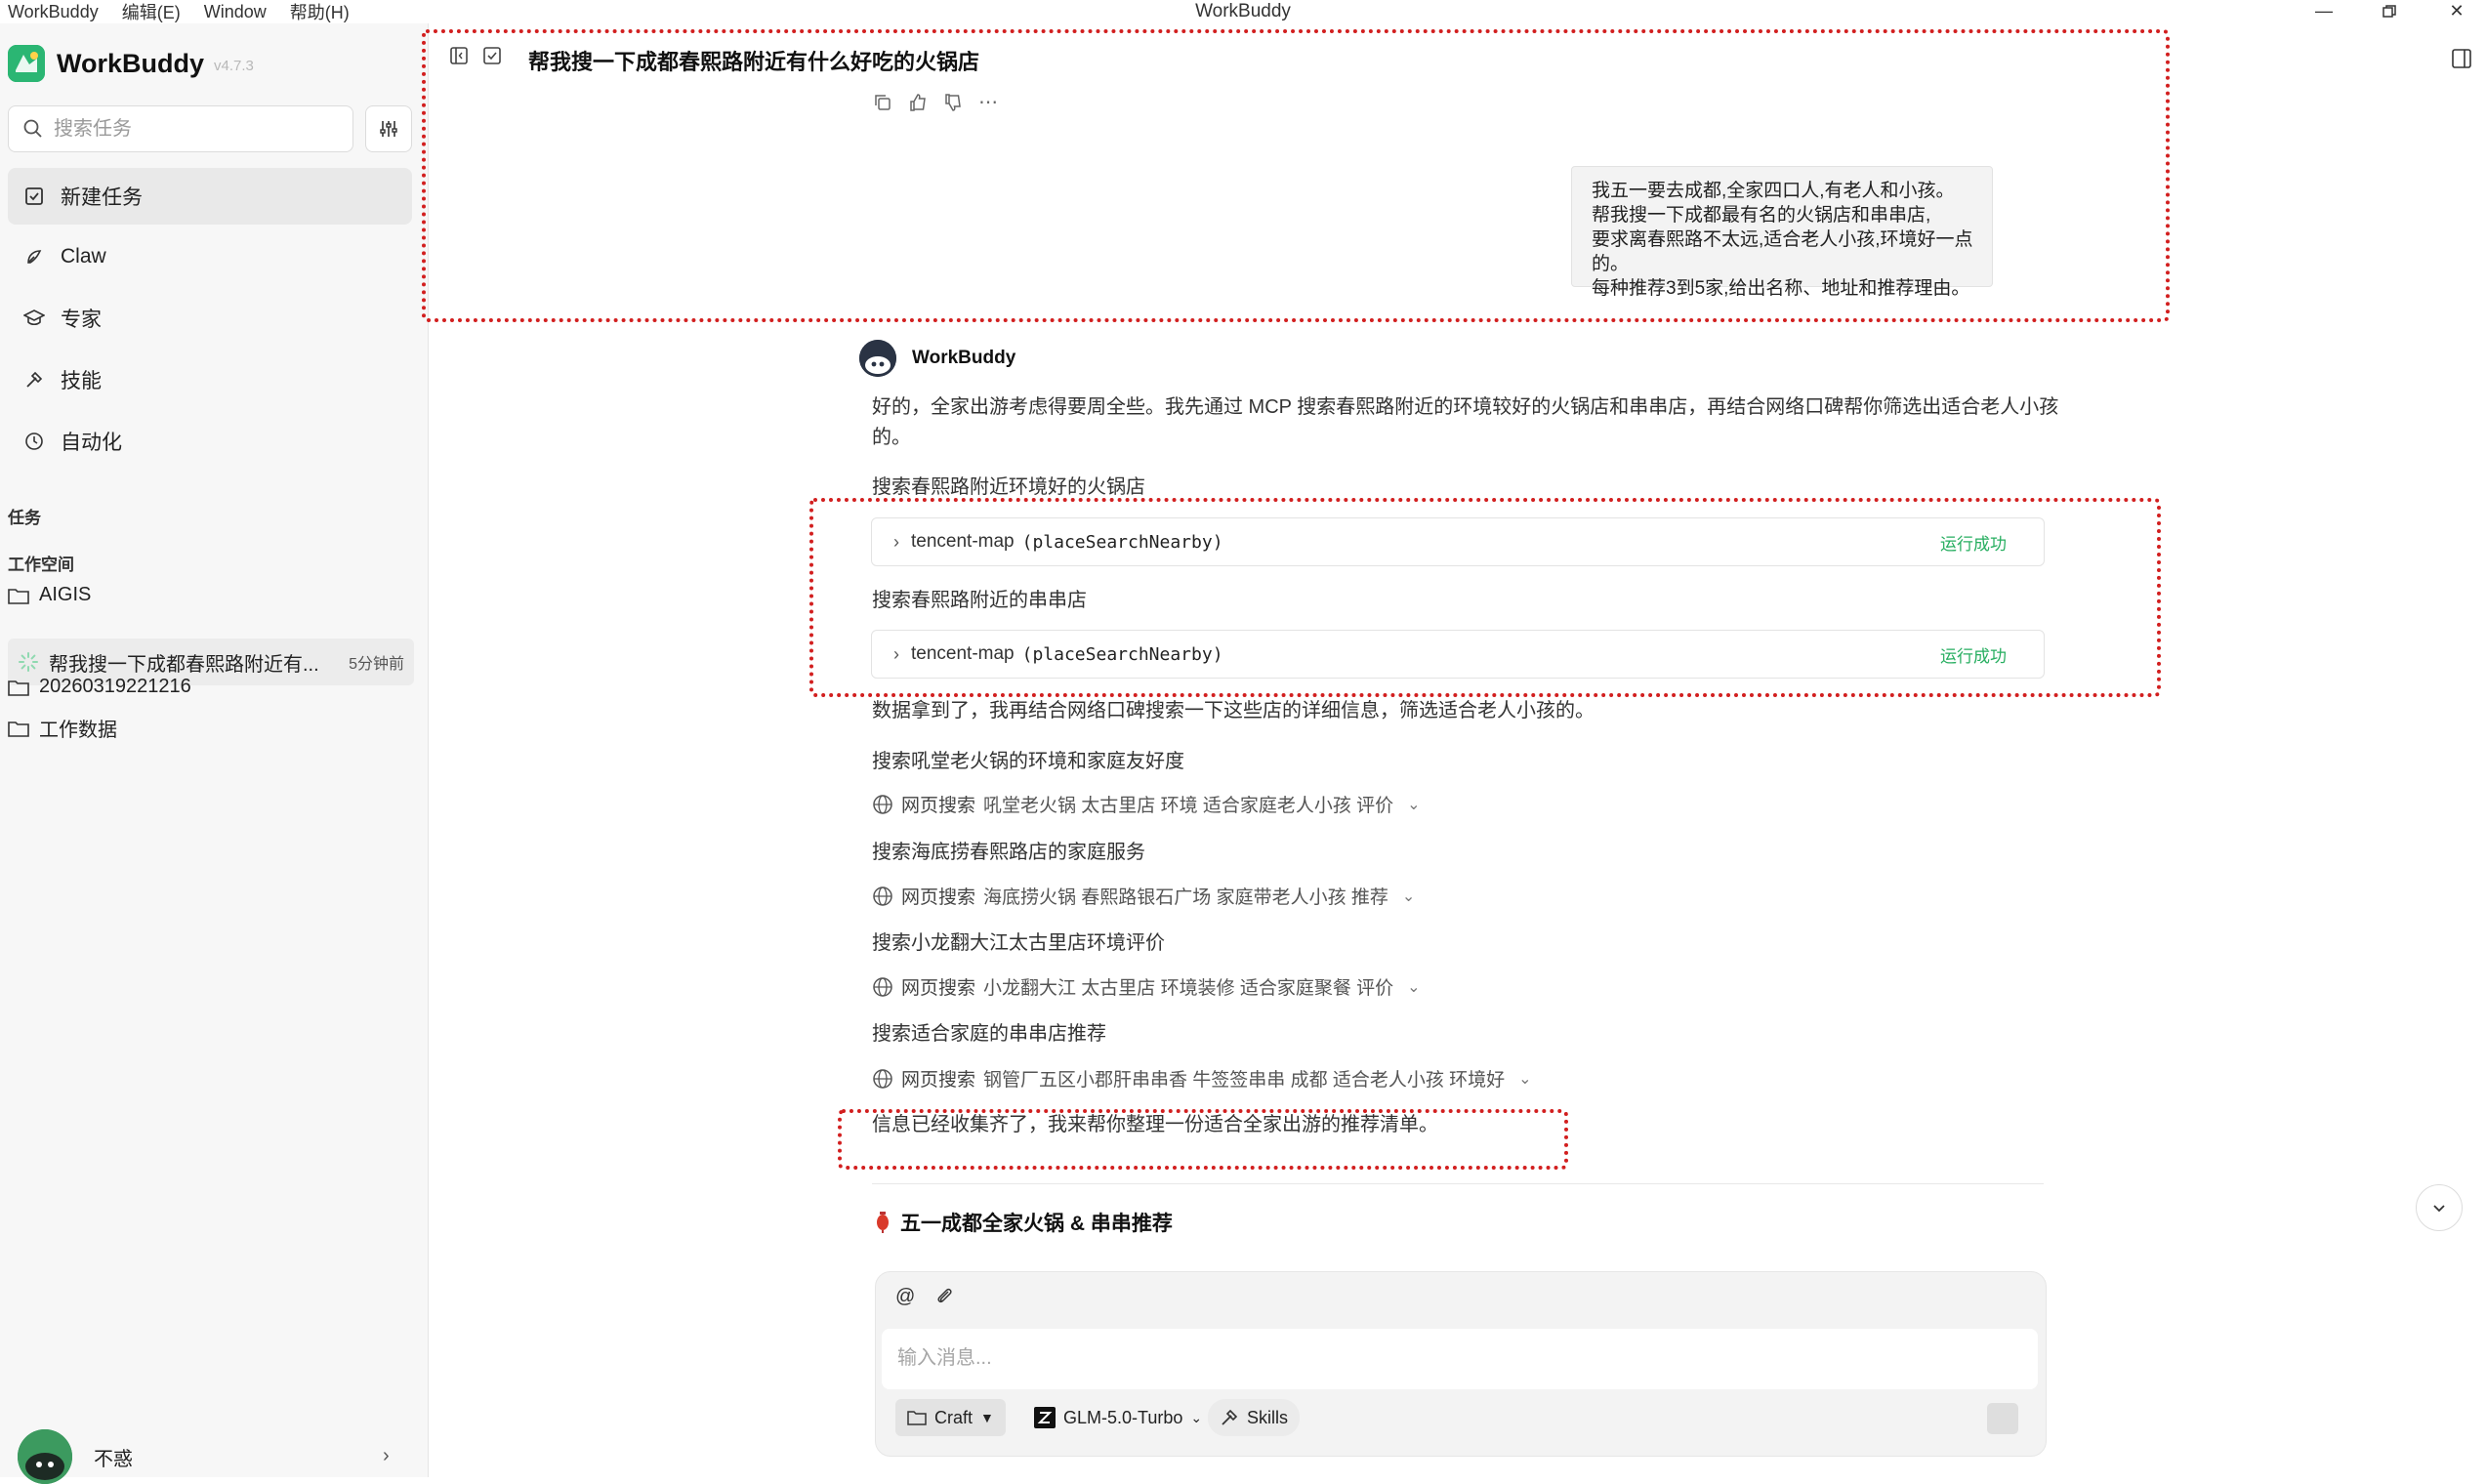 Image resolution: width=2486 pixels, height=1484 pixels. Describe the element at coordinates (34, 257) in the screenshot. I see `claw-icon` at that location.